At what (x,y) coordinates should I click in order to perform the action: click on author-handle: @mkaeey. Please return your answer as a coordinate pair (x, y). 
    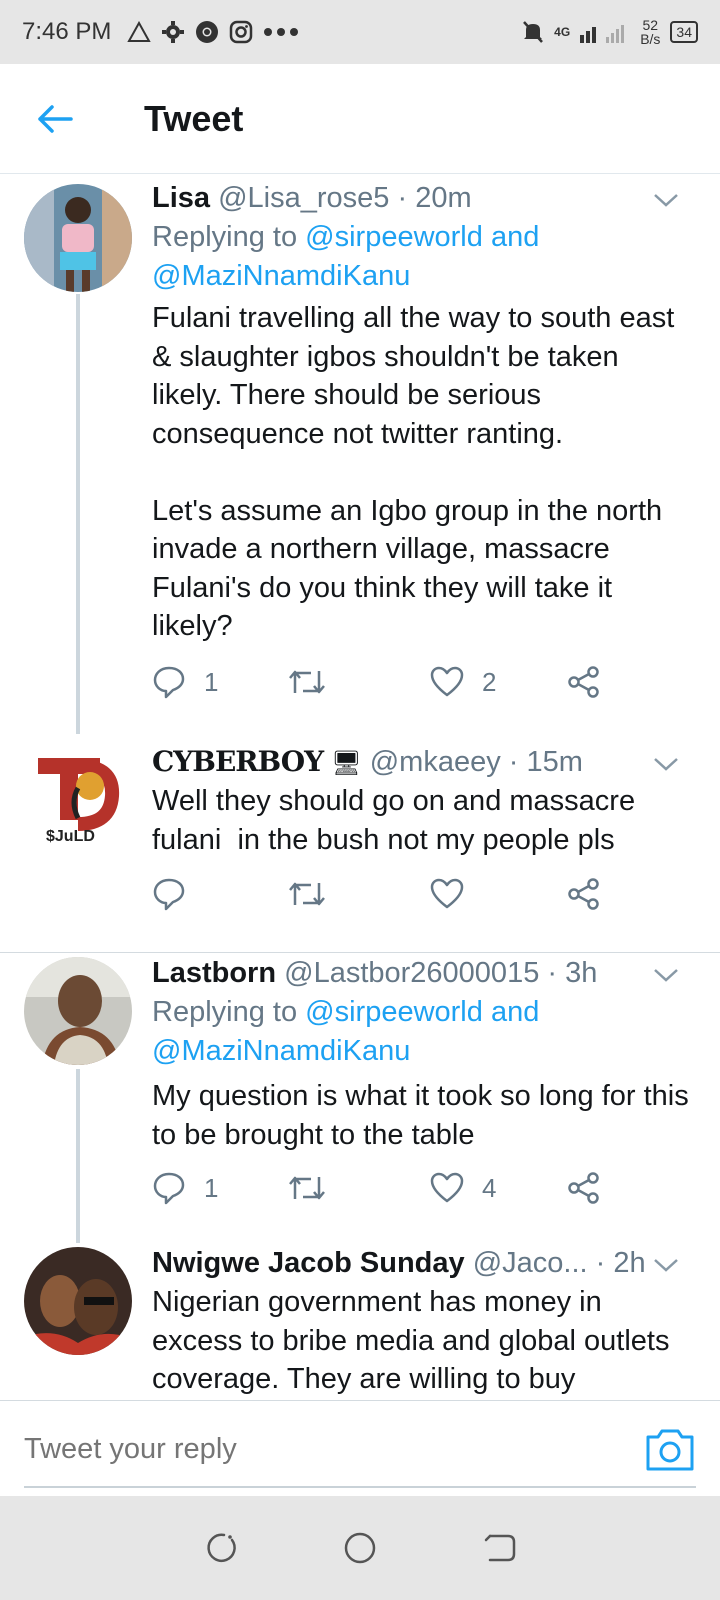
    Looking at the image, I should click on (435, 762).